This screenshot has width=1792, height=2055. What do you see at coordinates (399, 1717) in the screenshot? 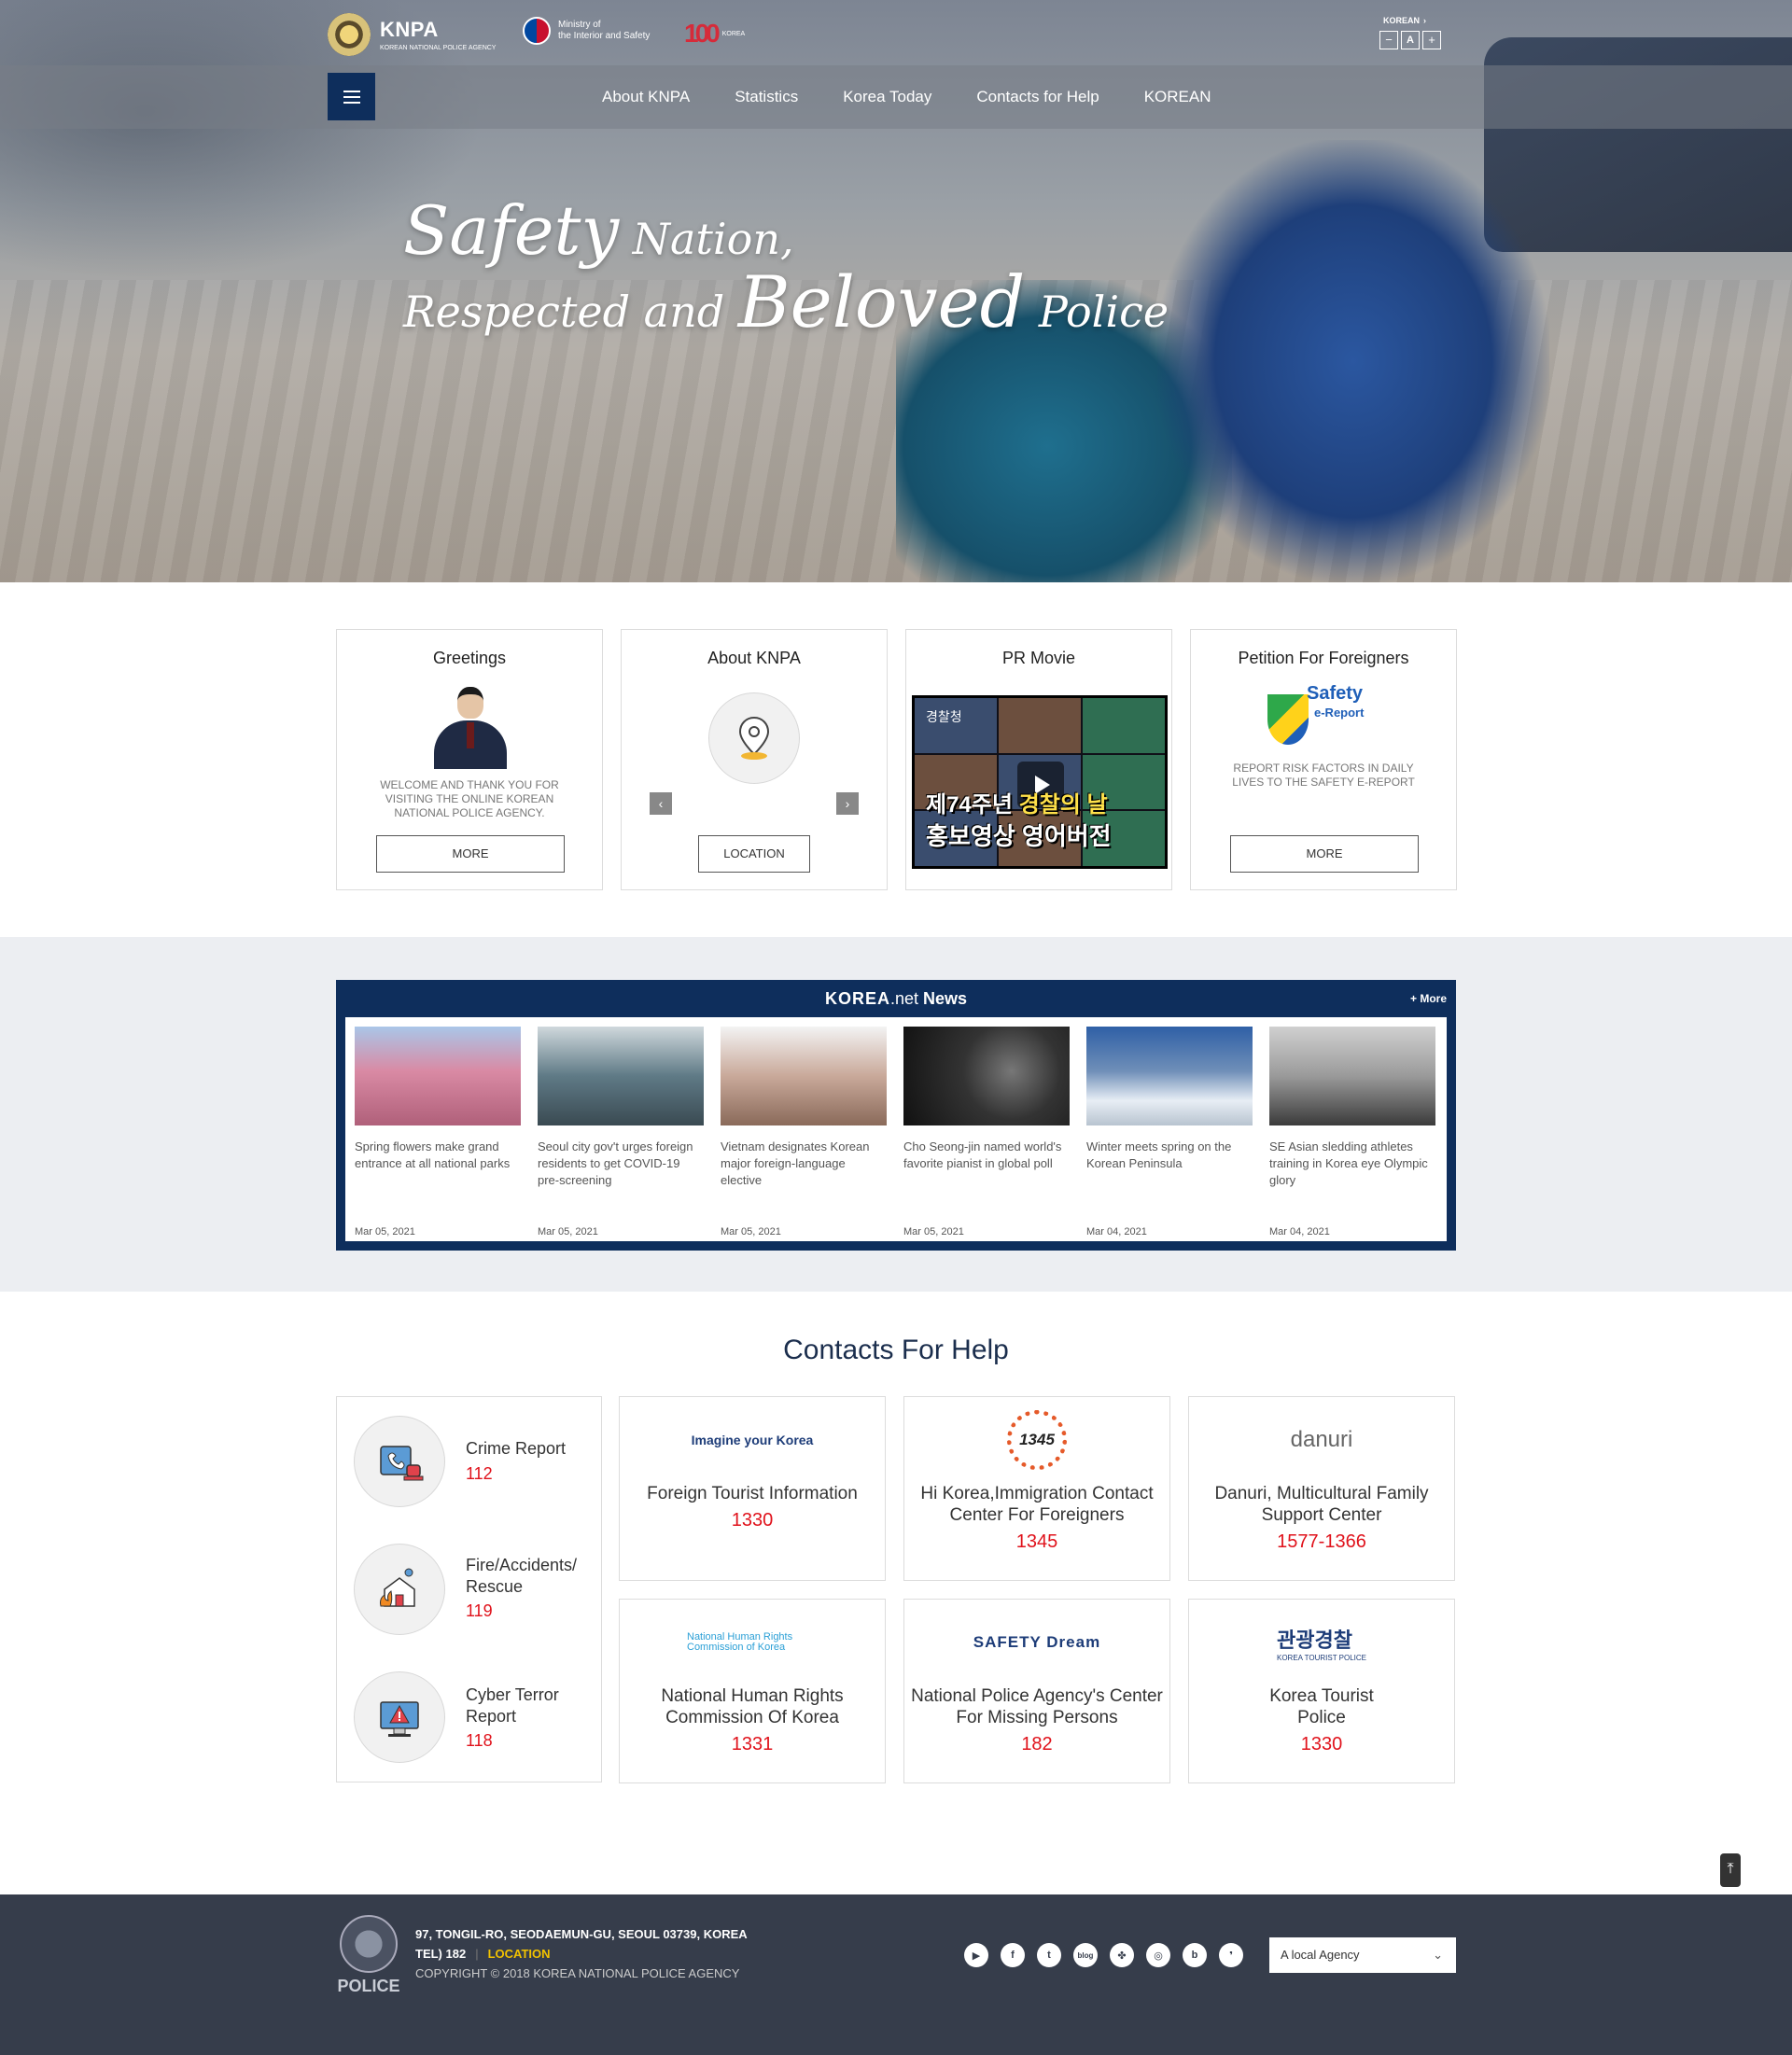
I see `monitor-alert-icon` at bounding box center [399, 1717].